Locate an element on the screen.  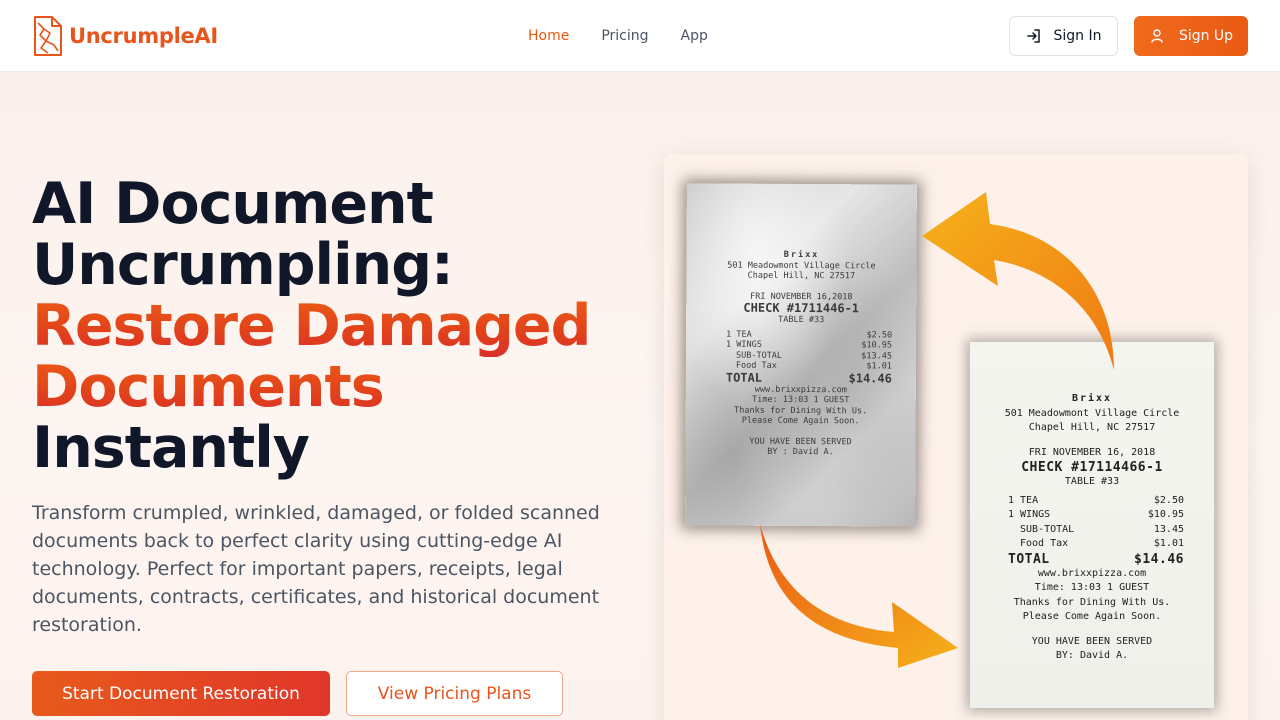
nav-link-pricing: Pricing is located at coordinates (624, 36).